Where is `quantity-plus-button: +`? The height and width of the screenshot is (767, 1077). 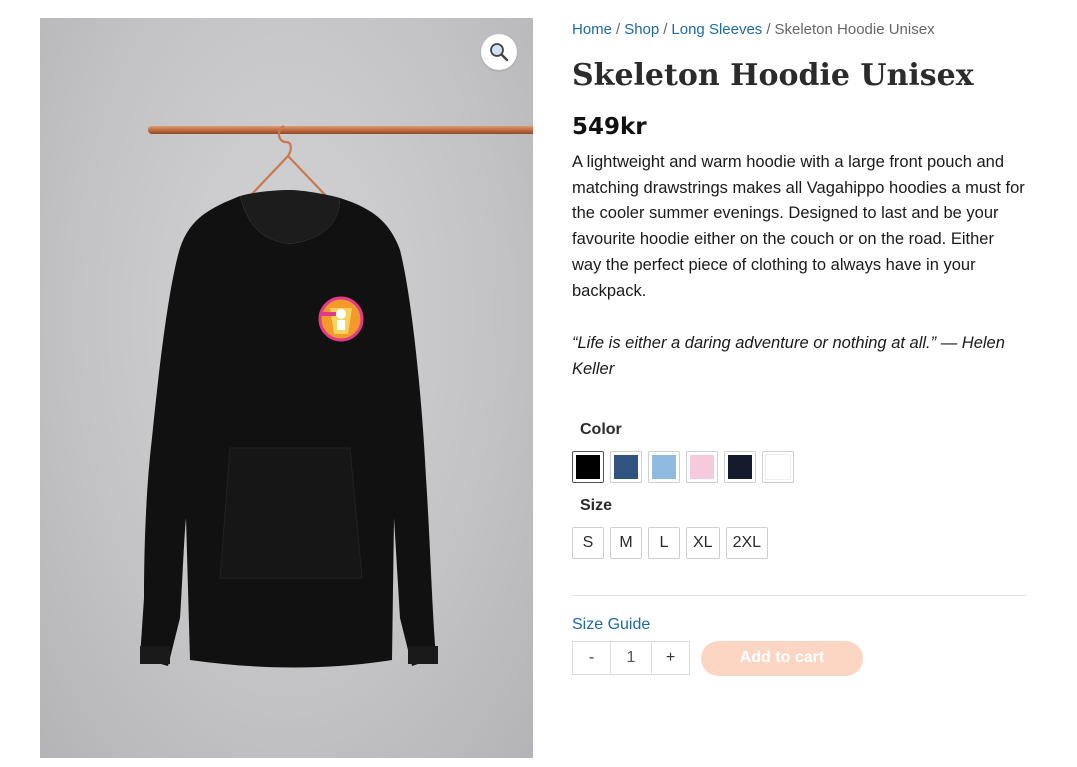
quantity-plus-button: + is located at coordinates (670, 658).